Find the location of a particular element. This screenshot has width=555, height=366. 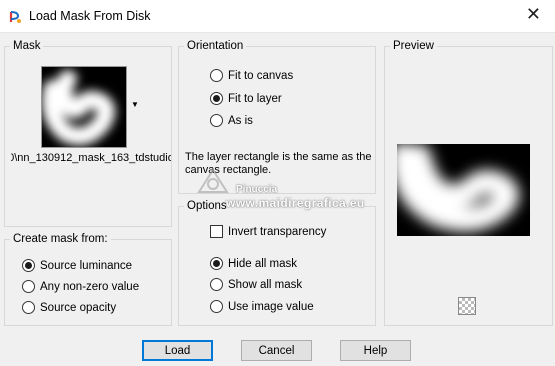

radio-show-all-mask: Show all mask is located at coordinates (256, 284).